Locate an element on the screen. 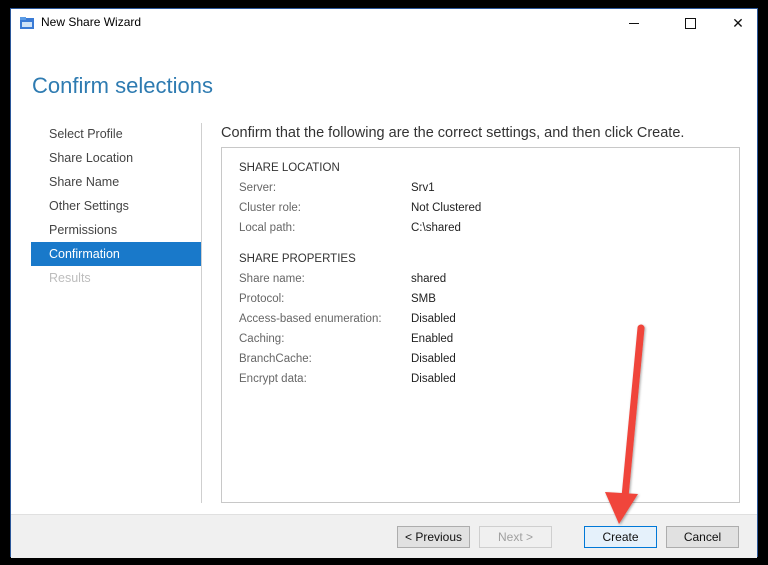 The height and width of the screenshot is (565, 768). row-value: SMB is located at coordinates (423, 299).